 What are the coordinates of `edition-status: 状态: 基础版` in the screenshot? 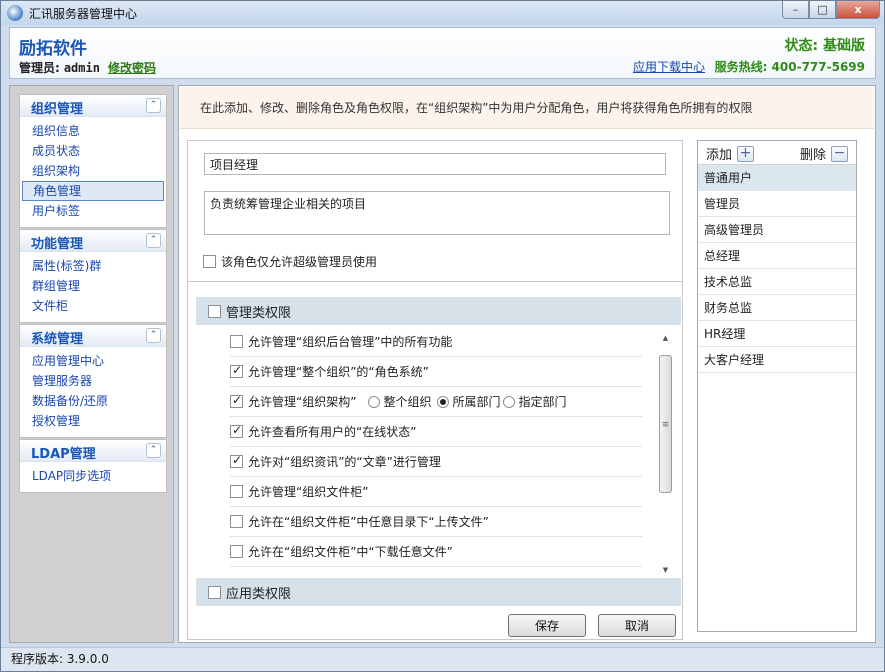 It's located at (824, 46).